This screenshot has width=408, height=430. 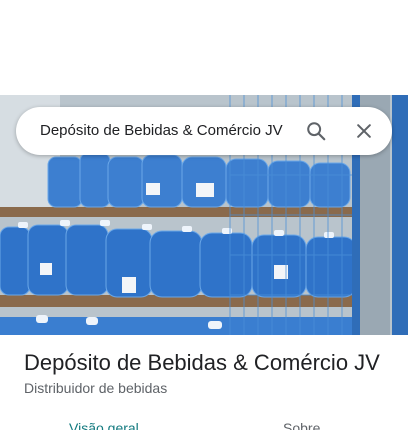 What do you see at coordinates (204, 421) in the screenshot?
I see `tab-bar: Visão geral Sobre` at bounding box center [204, 421].